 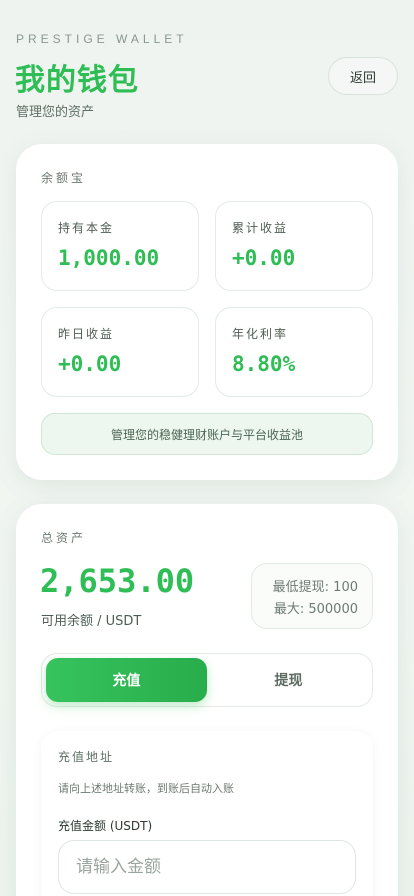 I want to click on action-tabs: 充值 提现, so click(x=207, y=680).